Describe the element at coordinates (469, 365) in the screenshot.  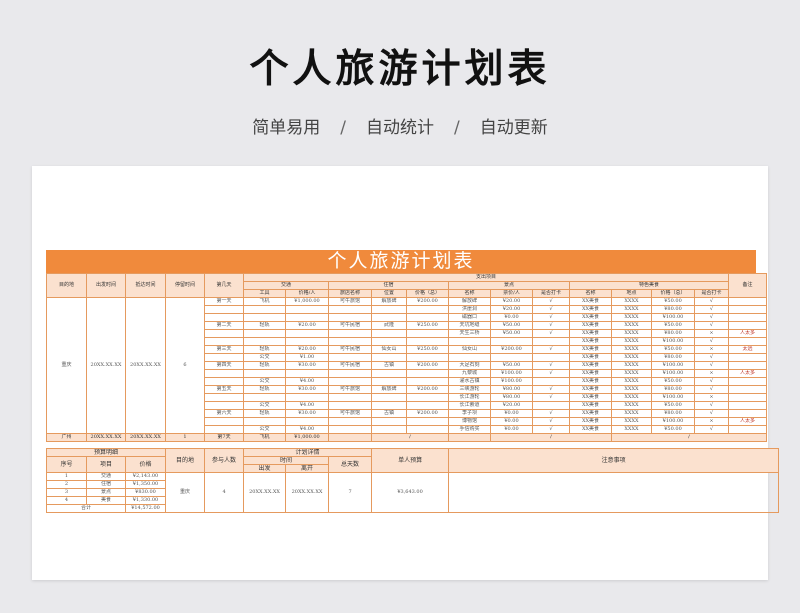
I see `row-scenic-name: 大足石刻` at that location.